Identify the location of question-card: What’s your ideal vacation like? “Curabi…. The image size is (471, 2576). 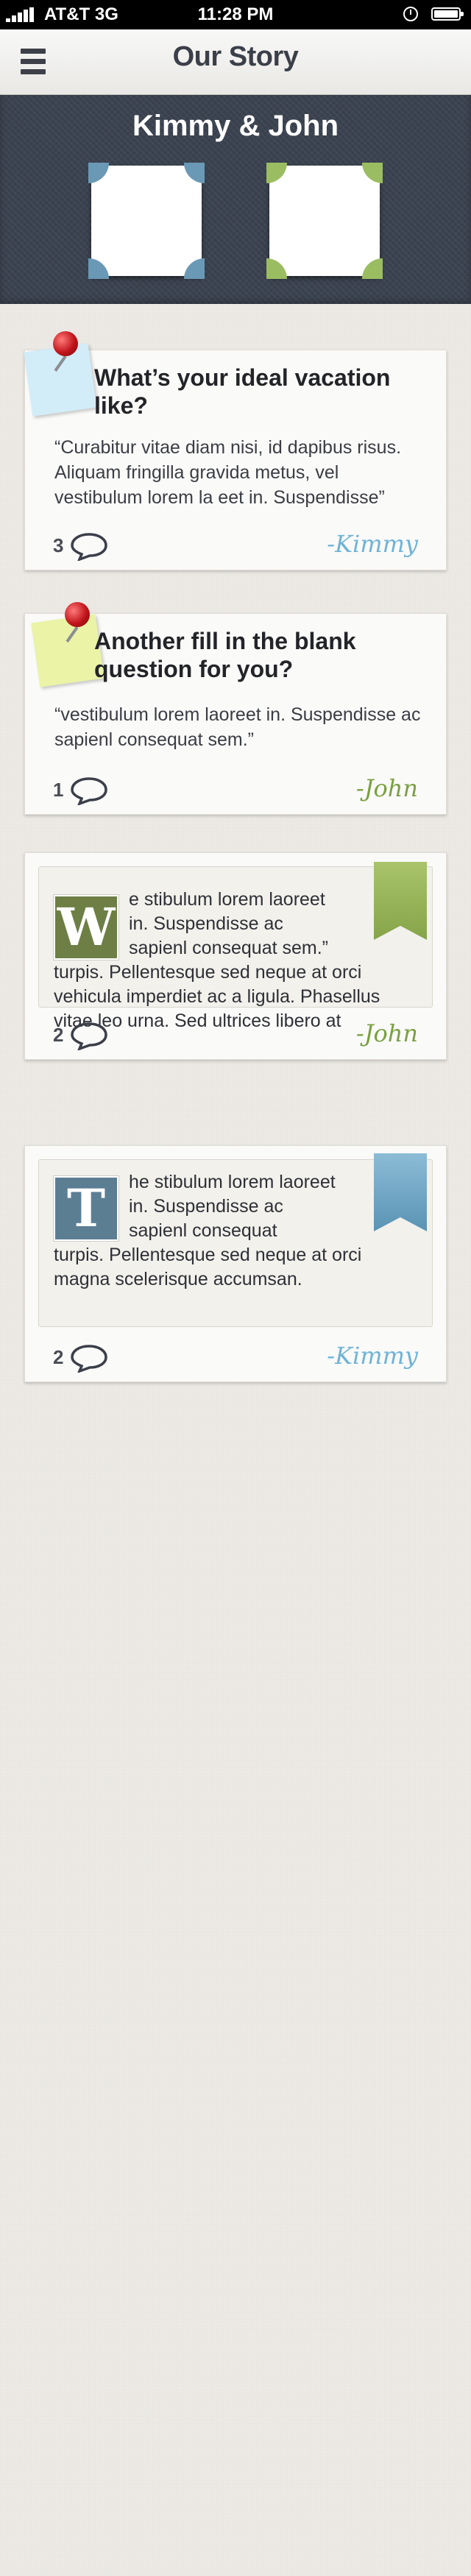
(235, 450).